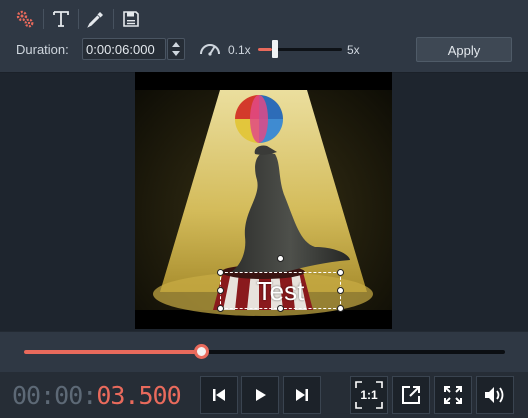 Image resolution: width=528 pixels, height=418 pixels. What do you see at coordinates (275, 49) in the screenshot?
I see `speed-slider-thumb` at bounding box center [275, 49].